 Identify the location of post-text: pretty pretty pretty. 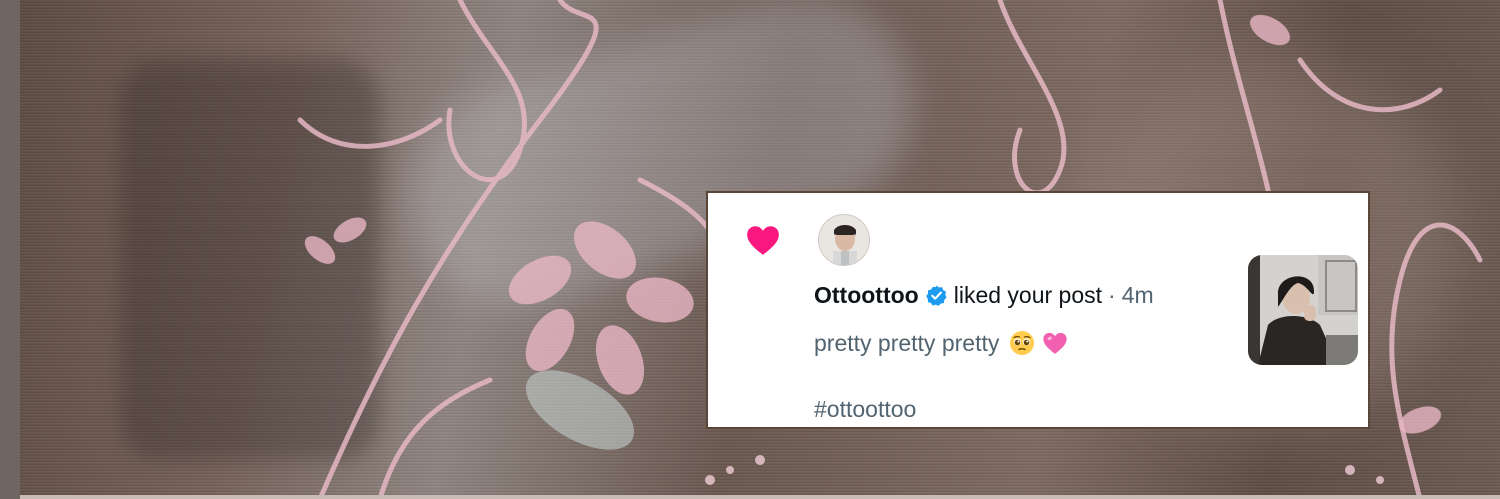
(941, 343).